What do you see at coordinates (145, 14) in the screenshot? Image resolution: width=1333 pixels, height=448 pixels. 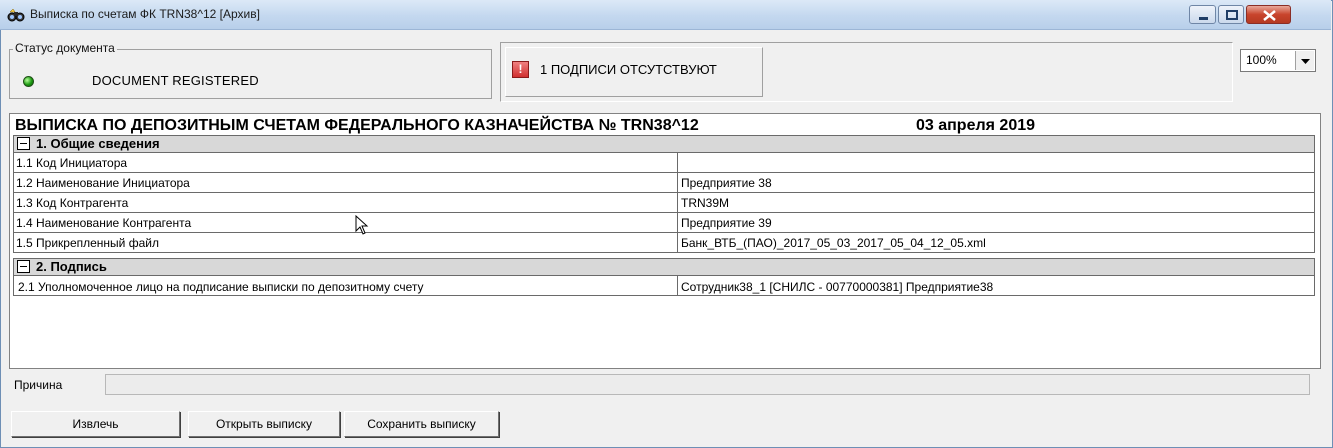 I see `window-title: Выписка по счетам ФК TRN38^12 [Архив]` at bounding box center [145, 14].